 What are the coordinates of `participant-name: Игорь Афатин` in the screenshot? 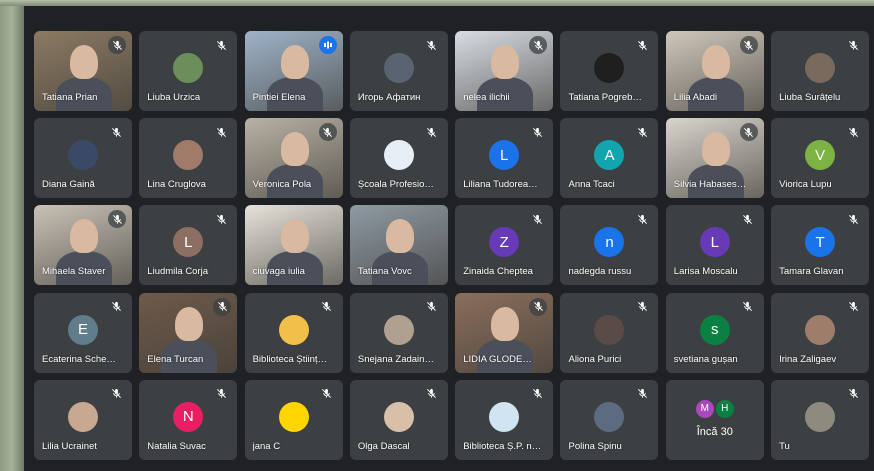 It's located at (389, 97).